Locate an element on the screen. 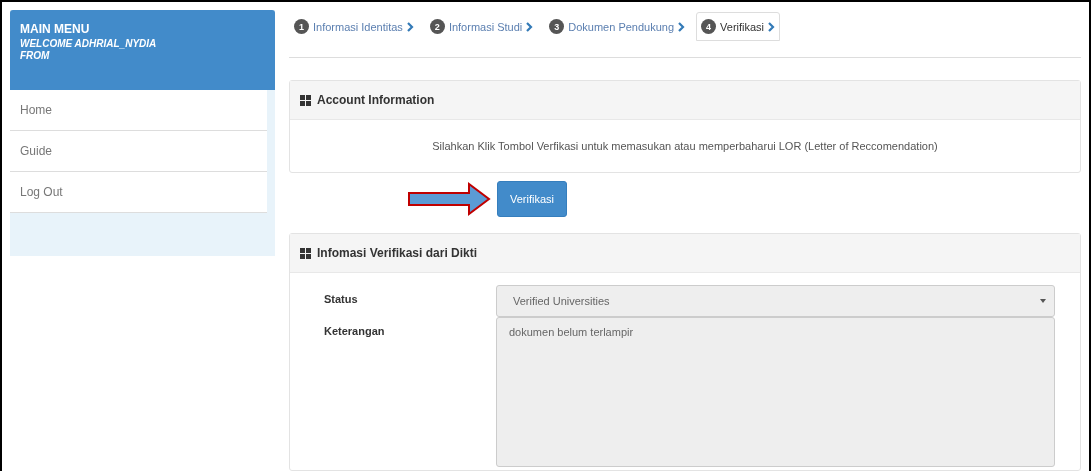 The width and height of the screenshot is (1091, 471). menu-item: Guide is located at coordinates (138, 151).